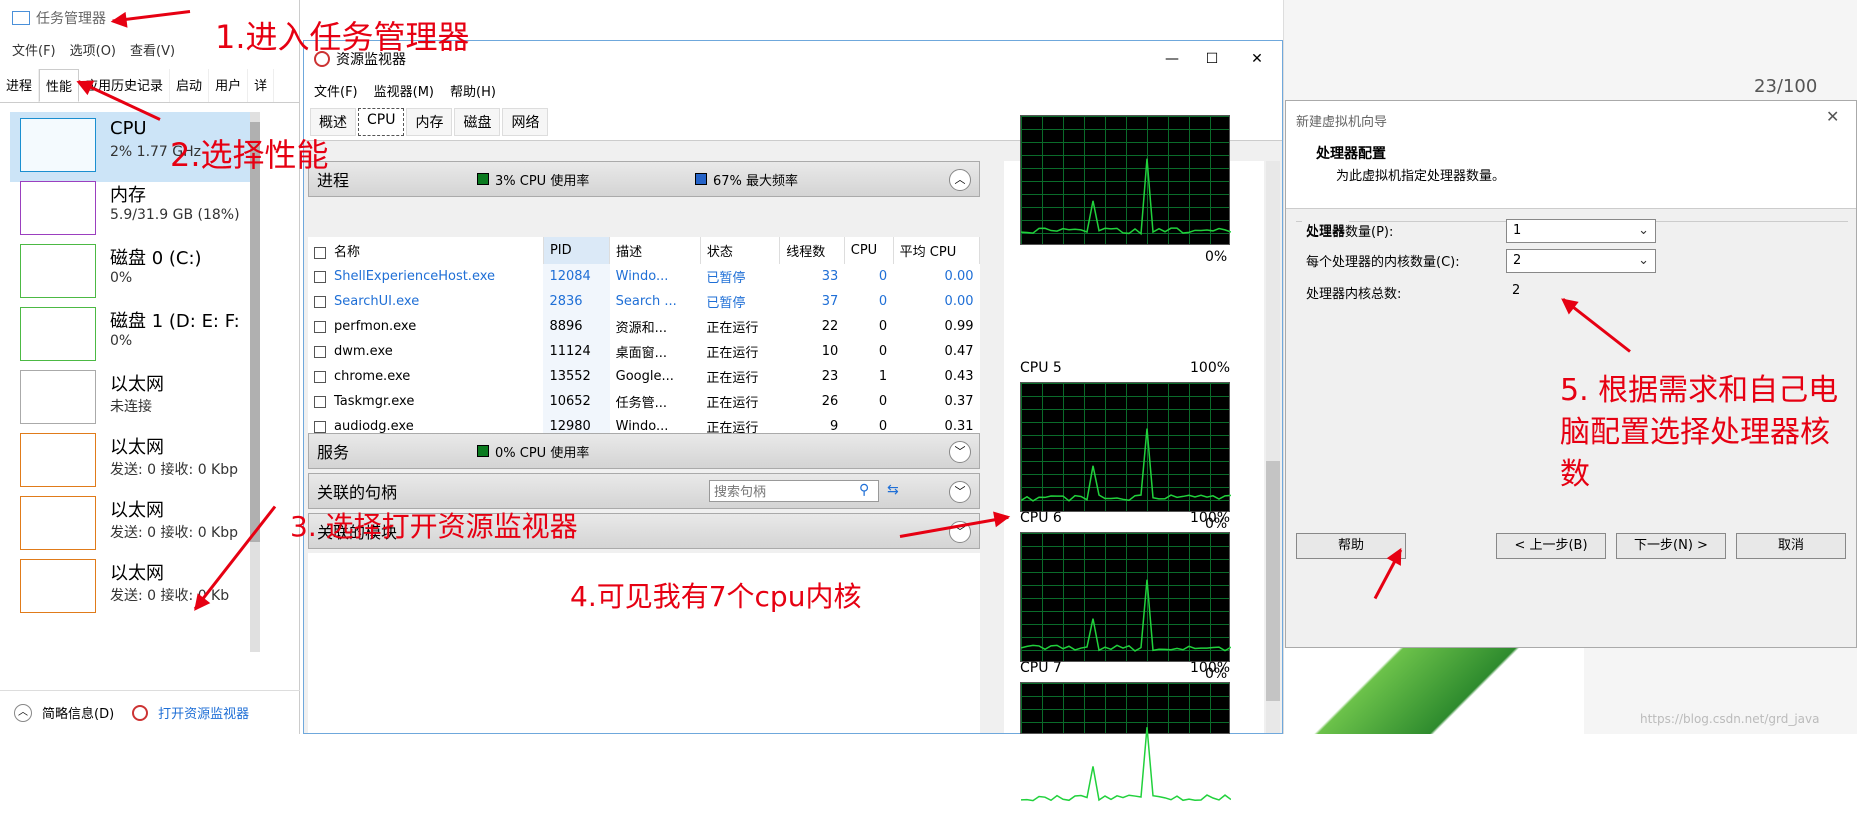  Describe the element at coordinates (140, 713) in the screenshot. I see `resource-monitor-icon` at that location.